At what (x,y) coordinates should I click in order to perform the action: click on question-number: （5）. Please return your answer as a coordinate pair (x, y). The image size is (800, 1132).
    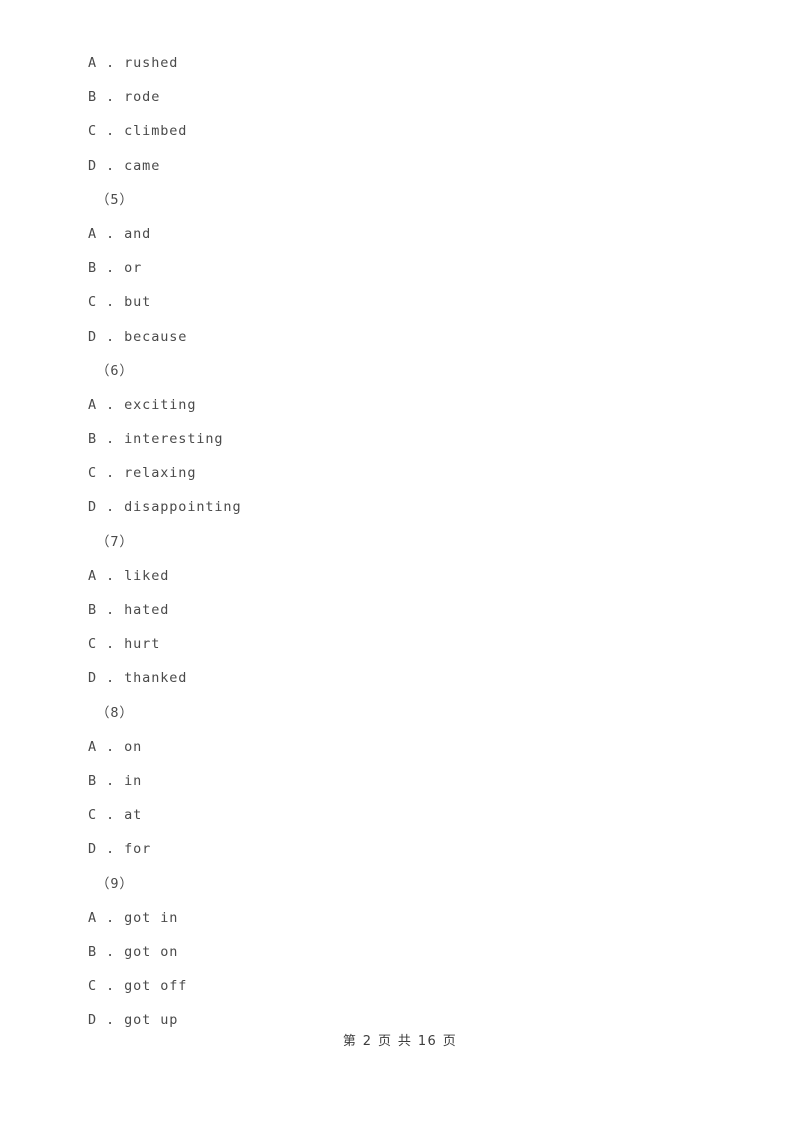
    Looking at the image, I should click on (115, 199).